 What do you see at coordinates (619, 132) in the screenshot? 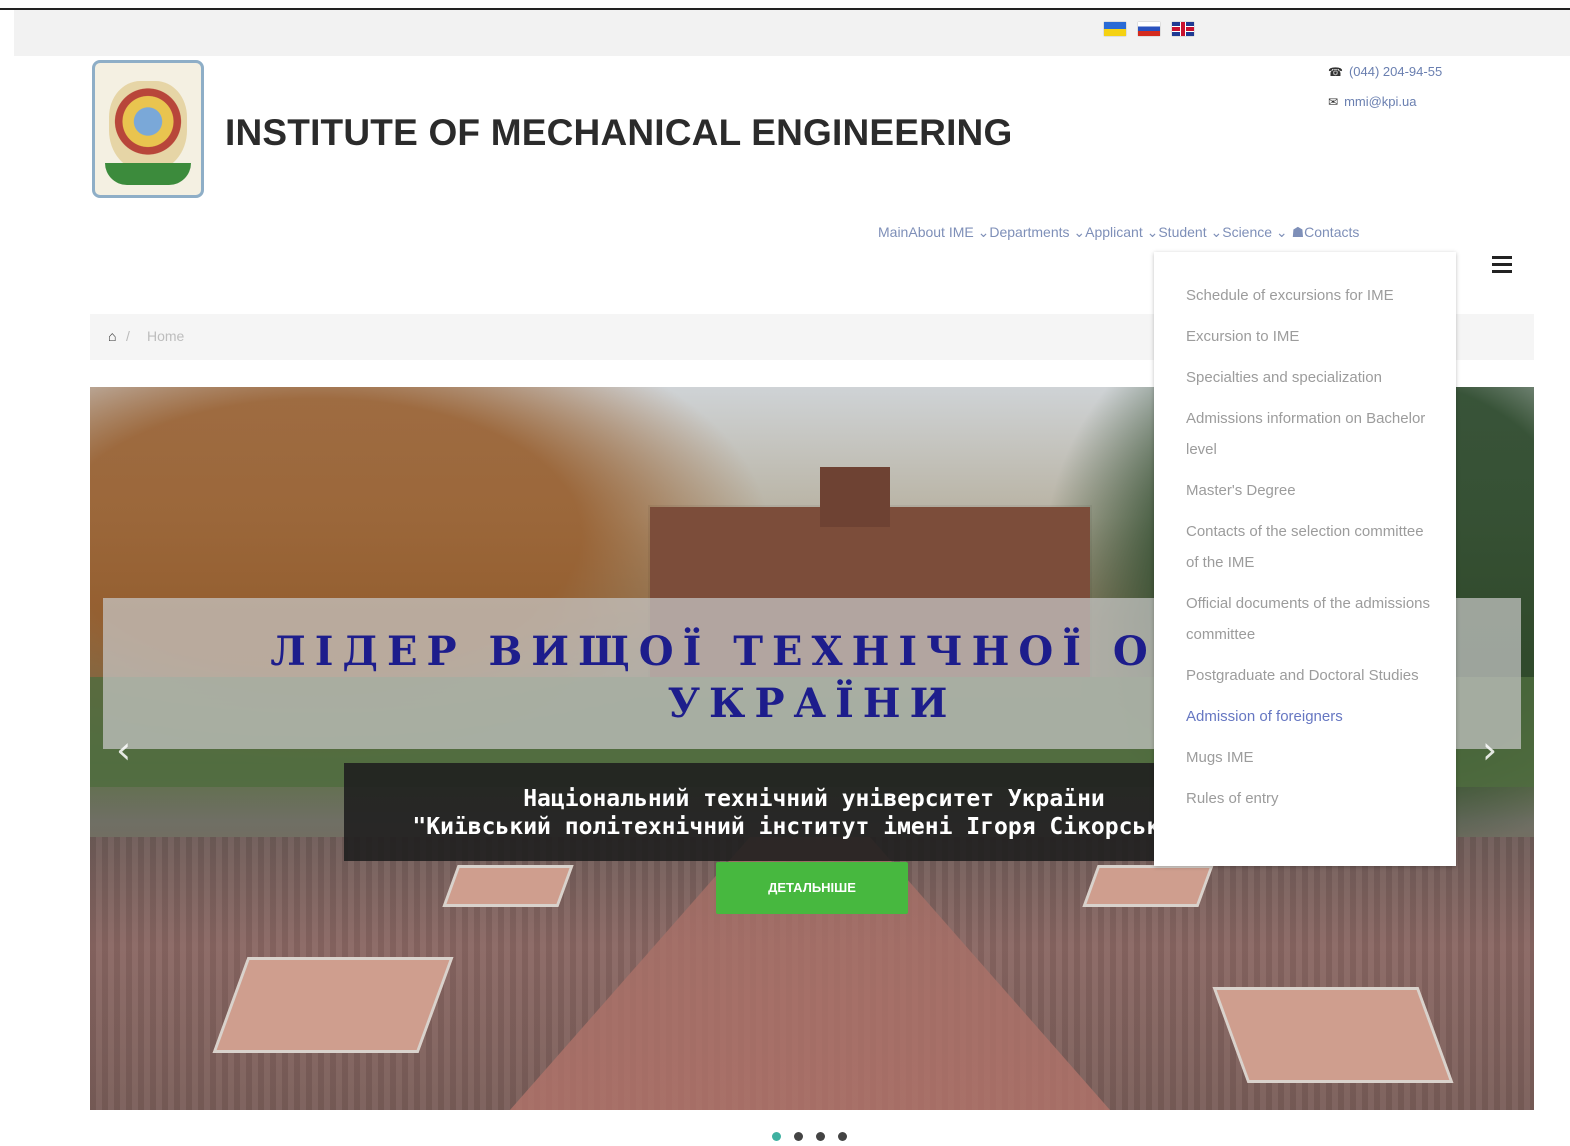
I see `site-title: INSTITUTE OF MECHANICAL ENGINEERING` at bounding box center [619, 132].